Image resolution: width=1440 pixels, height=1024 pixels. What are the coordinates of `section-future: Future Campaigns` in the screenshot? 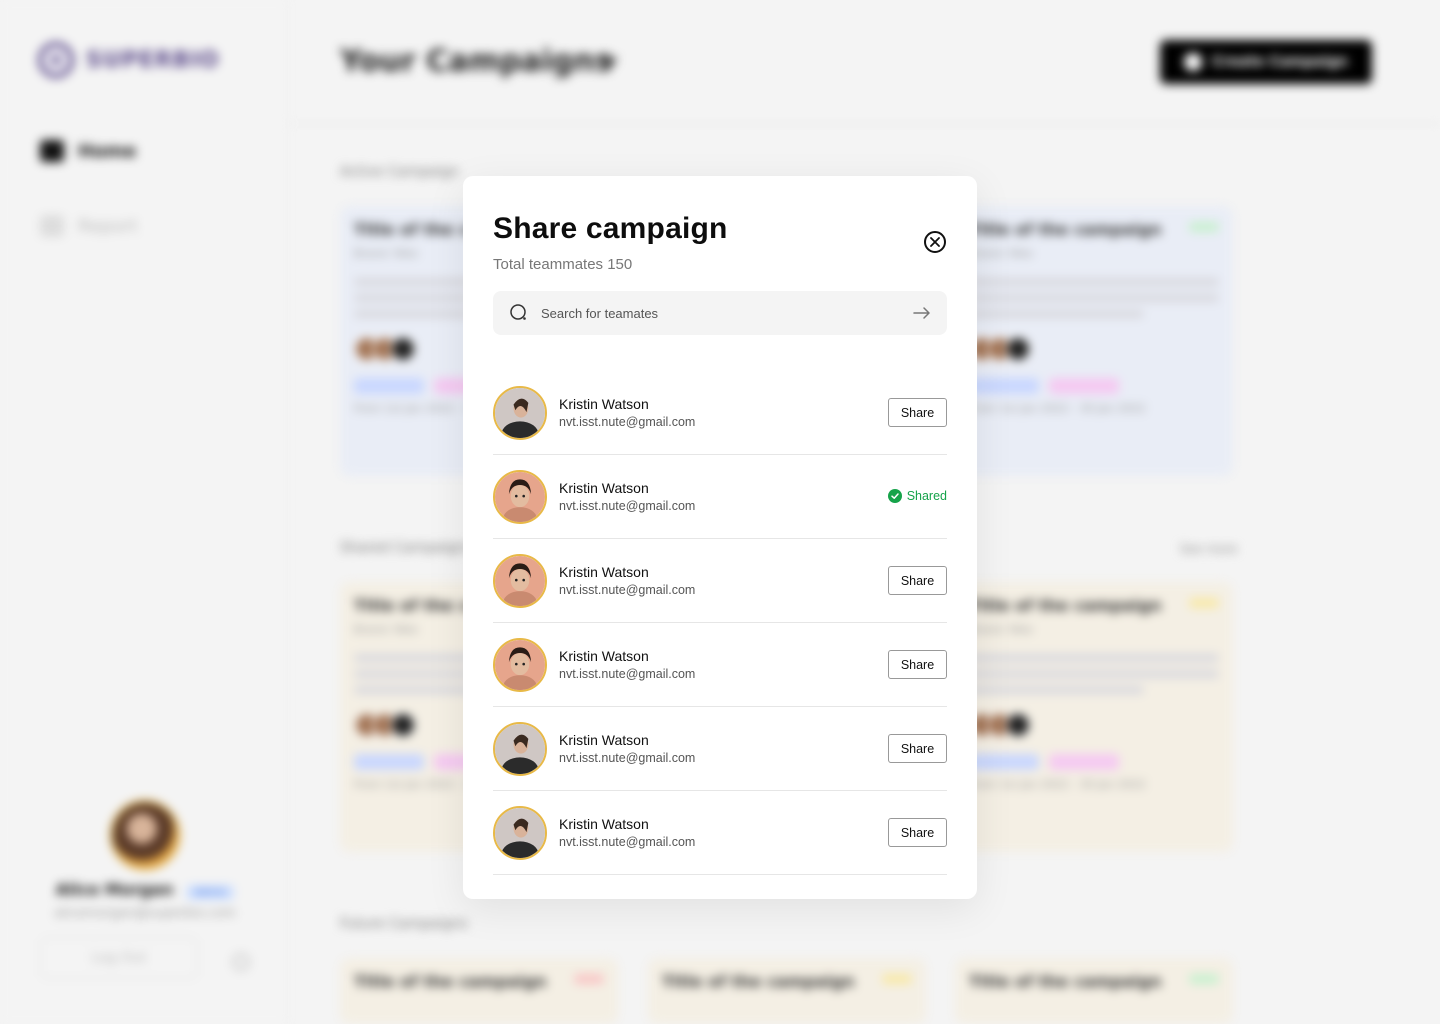 It's located at (403, 924).